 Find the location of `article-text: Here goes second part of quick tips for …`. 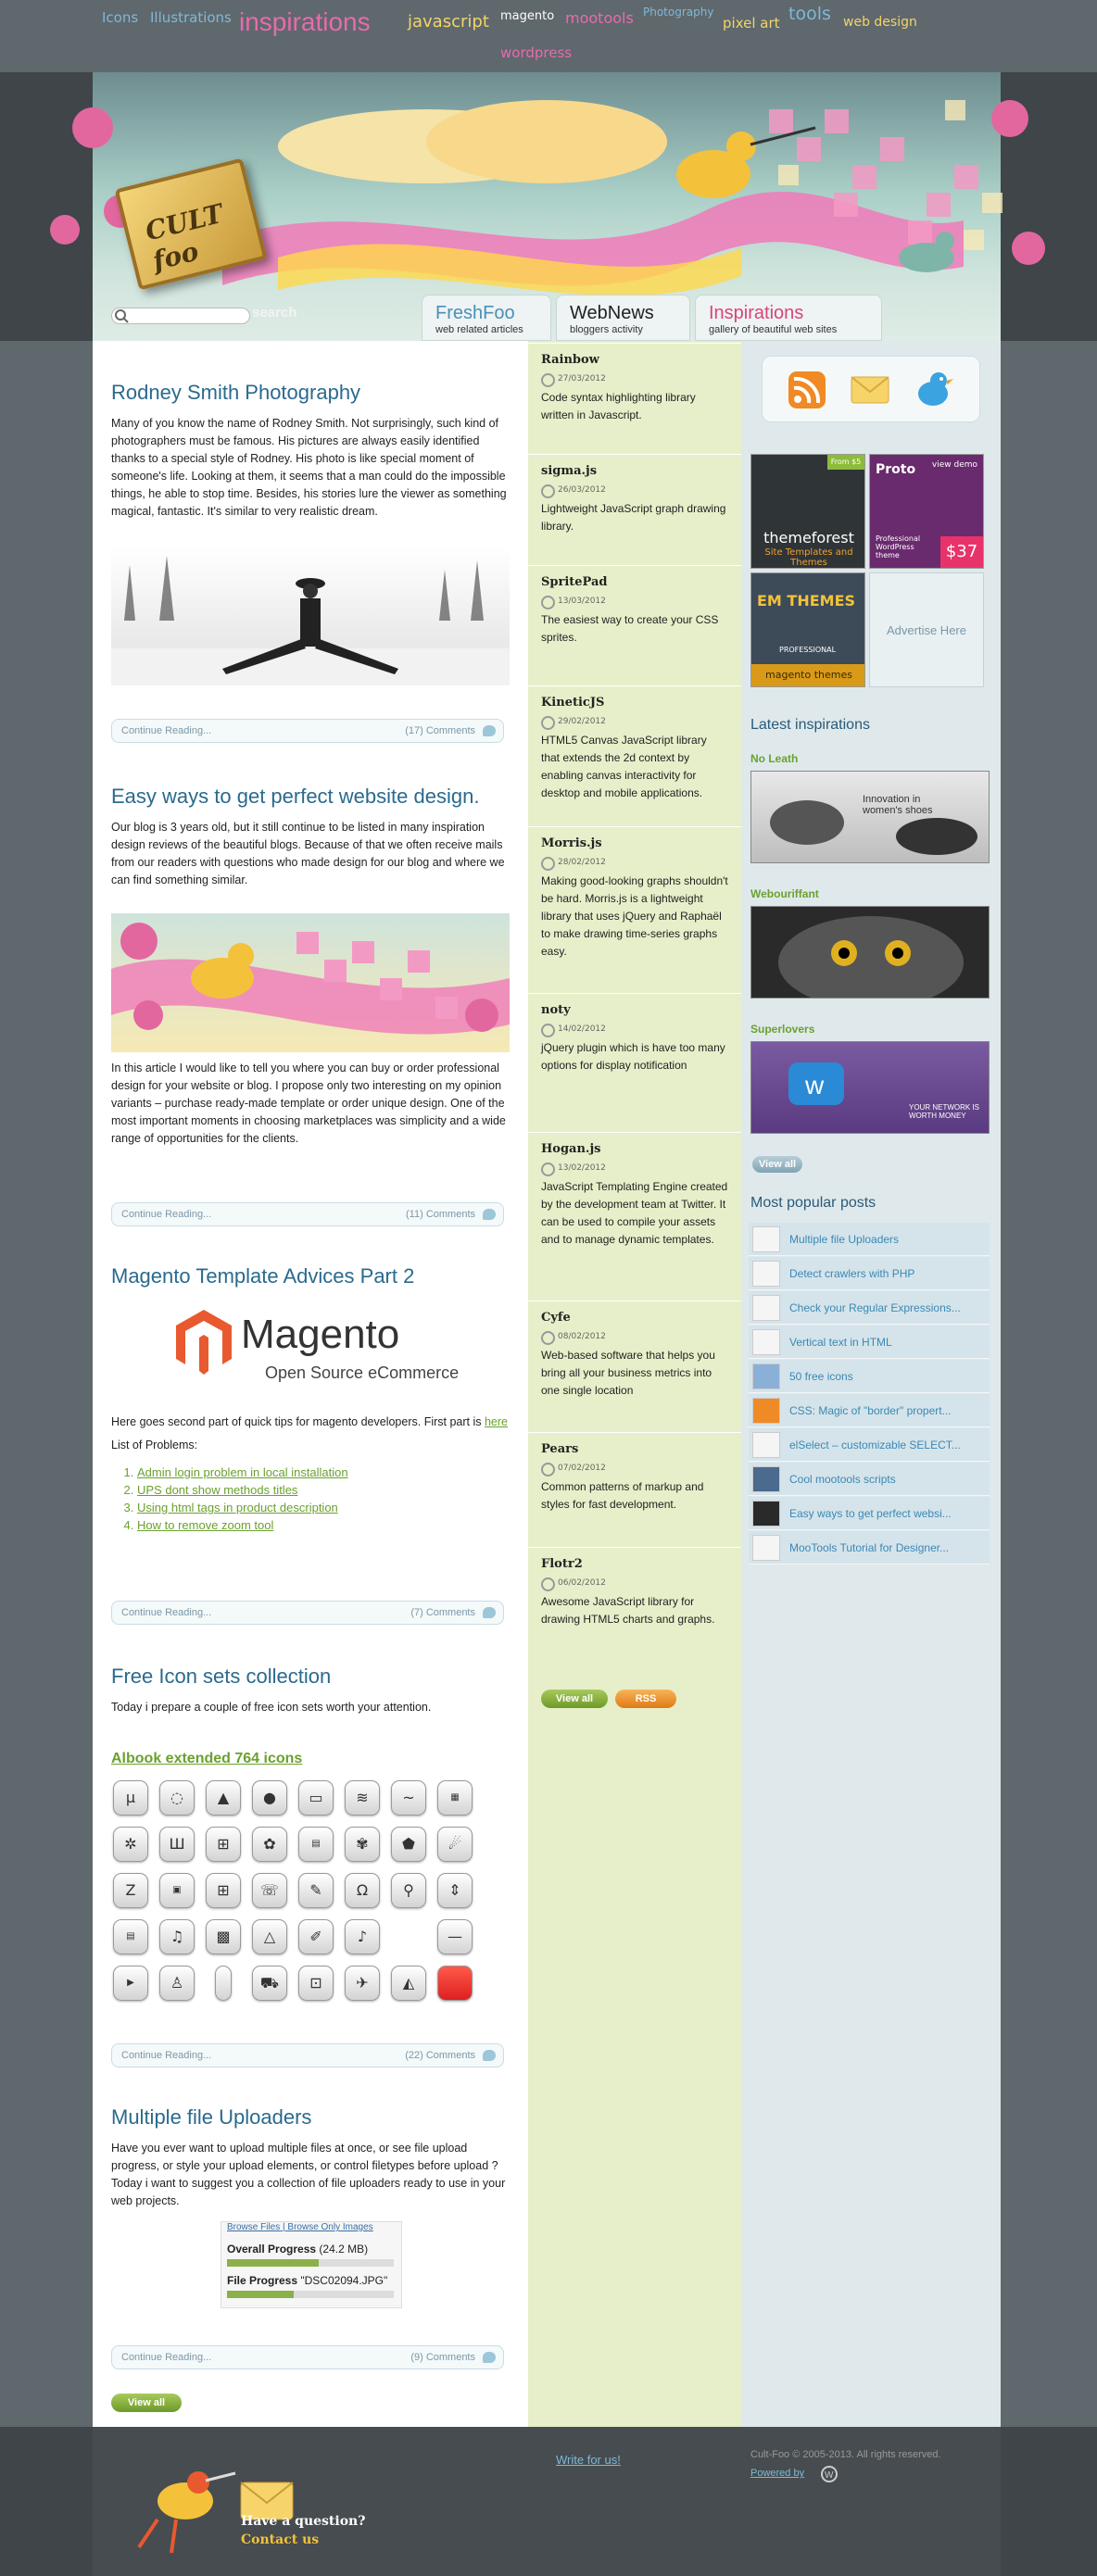

article-text: Here goes second part of quick tips for … is located at coordinates (296, 1421).